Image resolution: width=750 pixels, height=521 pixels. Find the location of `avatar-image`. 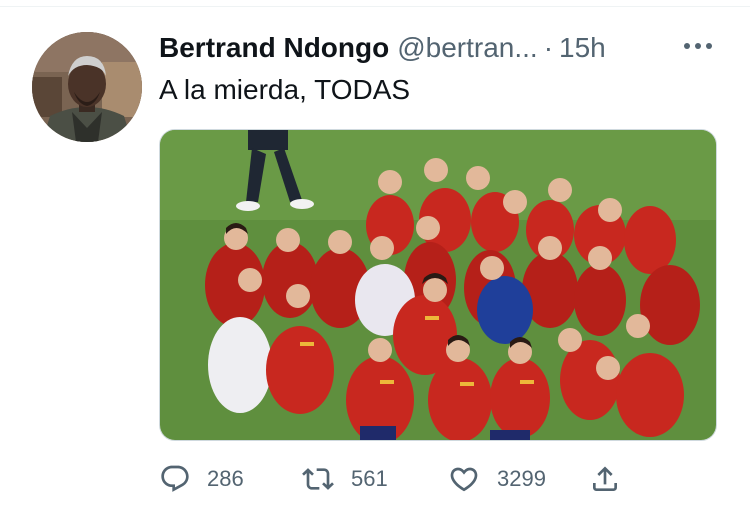

avatar-image is located at coordinates (87, 87).